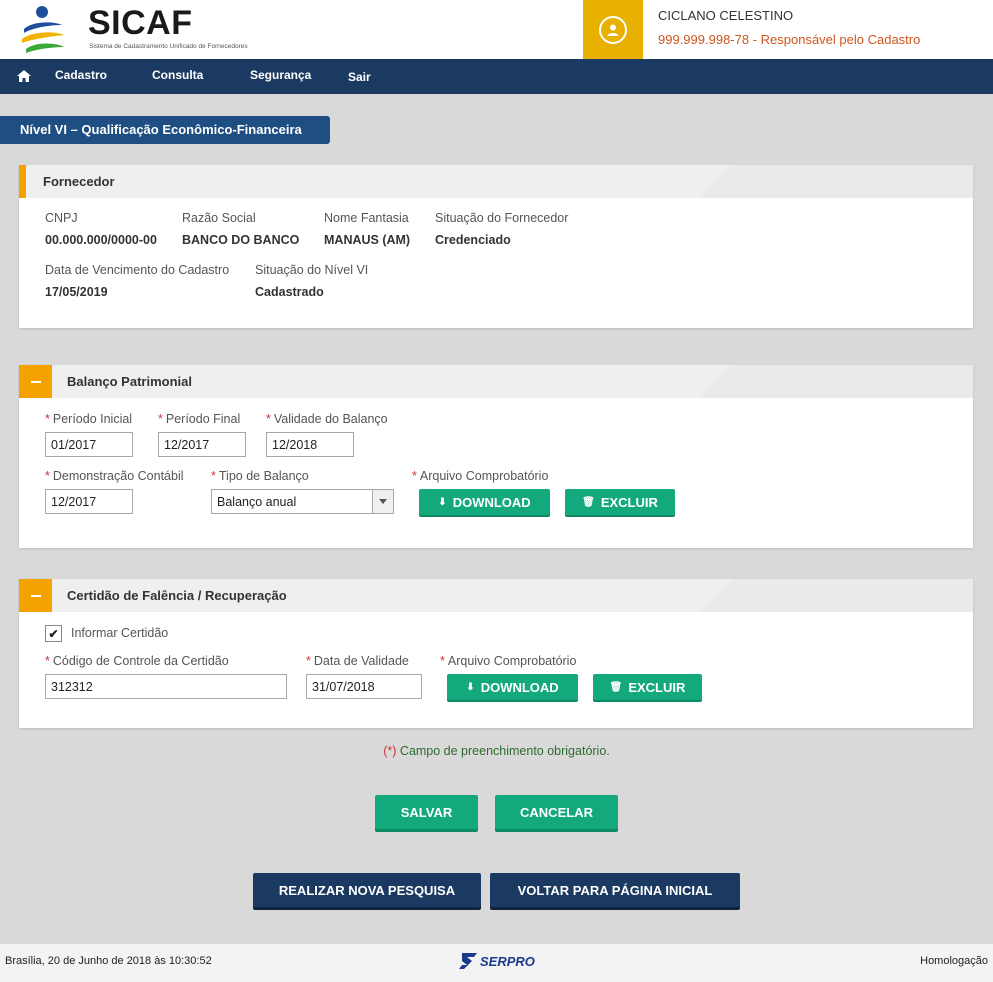 The height and width of the screenshot is (982, 993). I want to click on user-icon, so click(613, 29).